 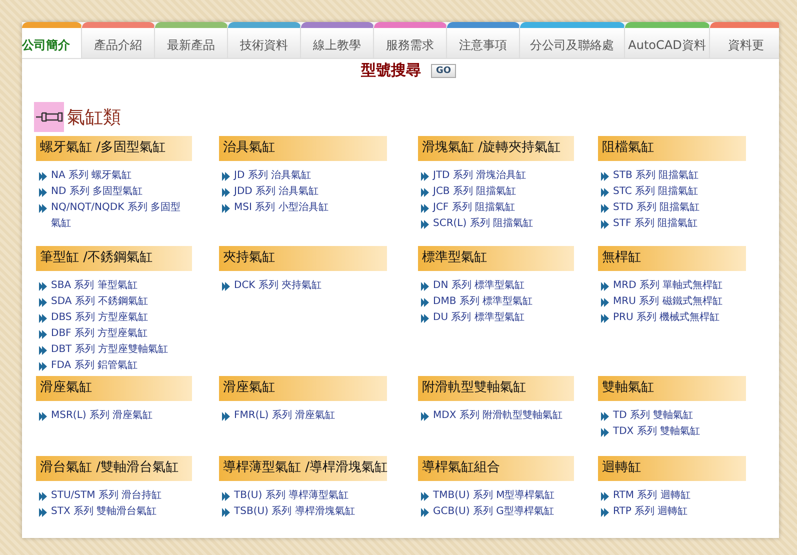 I want to click on product-link: FDA 系列 鋁管氣缸, so click(x=94, y=366).